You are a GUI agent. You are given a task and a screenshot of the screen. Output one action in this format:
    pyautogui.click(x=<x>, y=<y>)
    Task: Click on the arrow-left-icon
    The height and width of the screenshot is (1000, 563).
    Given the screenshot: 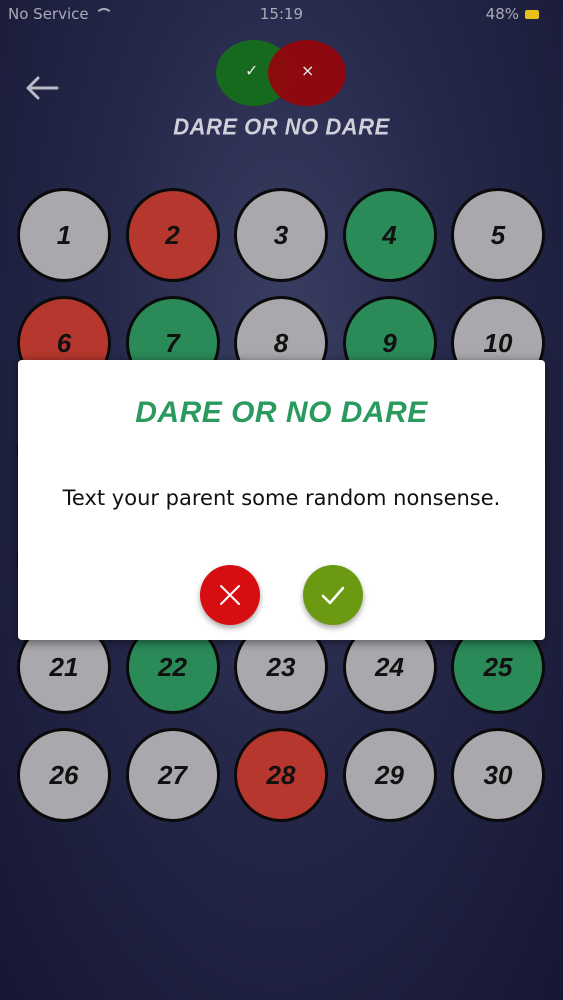 What is the action you would take?
    pyautogui.click(x=42, y=88)
    